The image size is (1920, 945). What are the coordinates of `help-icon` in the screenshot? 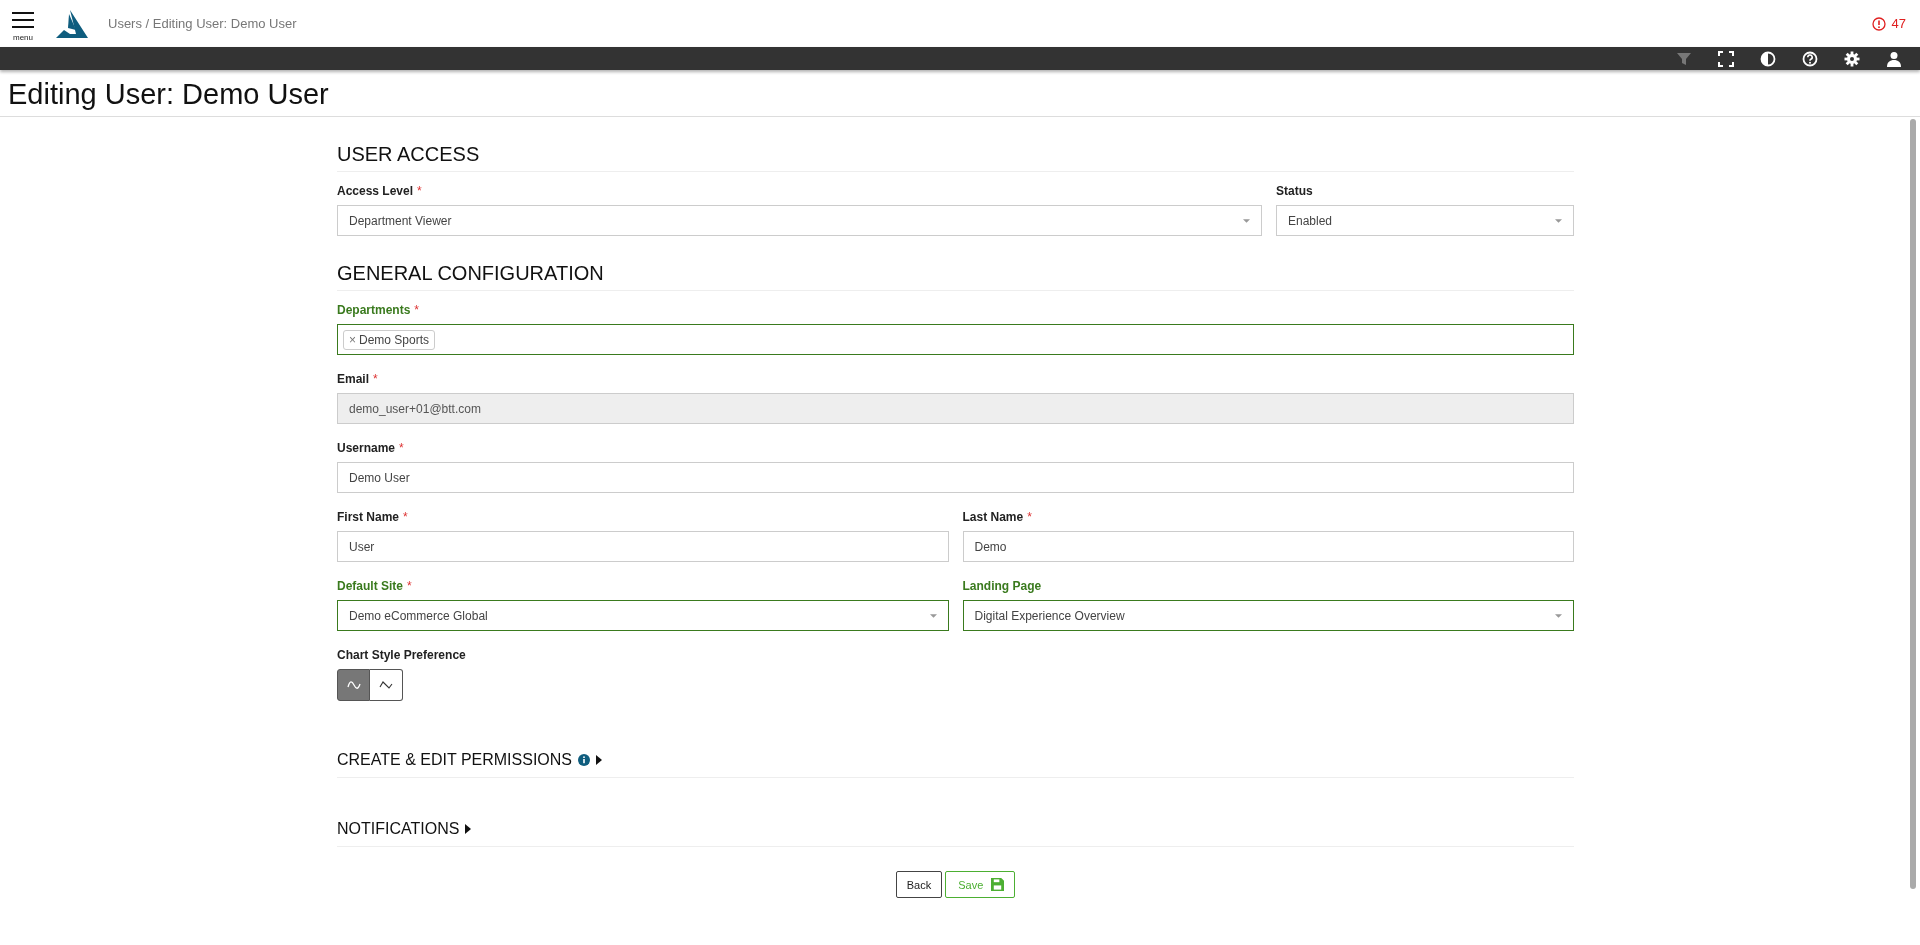 It's located at (1810, 58).